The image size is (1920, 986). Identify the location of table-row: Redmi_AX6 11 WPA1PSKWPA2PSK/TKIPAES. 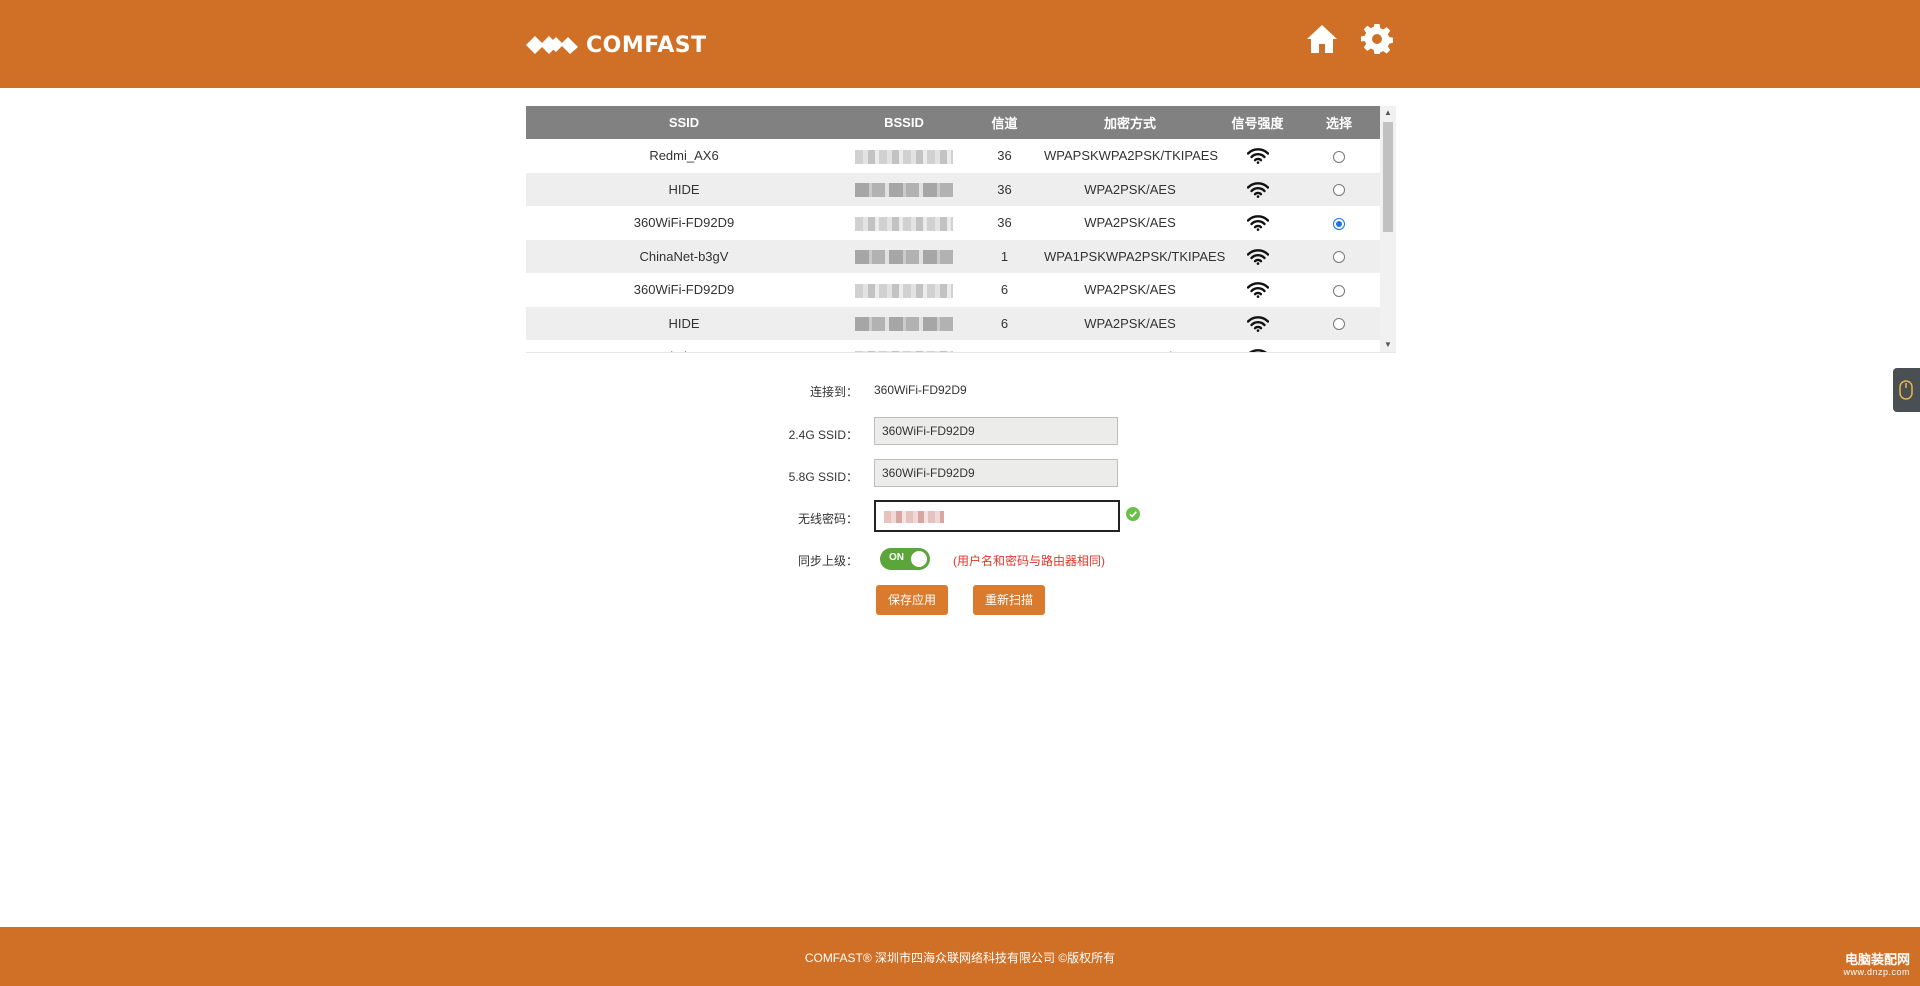
(953, 346).